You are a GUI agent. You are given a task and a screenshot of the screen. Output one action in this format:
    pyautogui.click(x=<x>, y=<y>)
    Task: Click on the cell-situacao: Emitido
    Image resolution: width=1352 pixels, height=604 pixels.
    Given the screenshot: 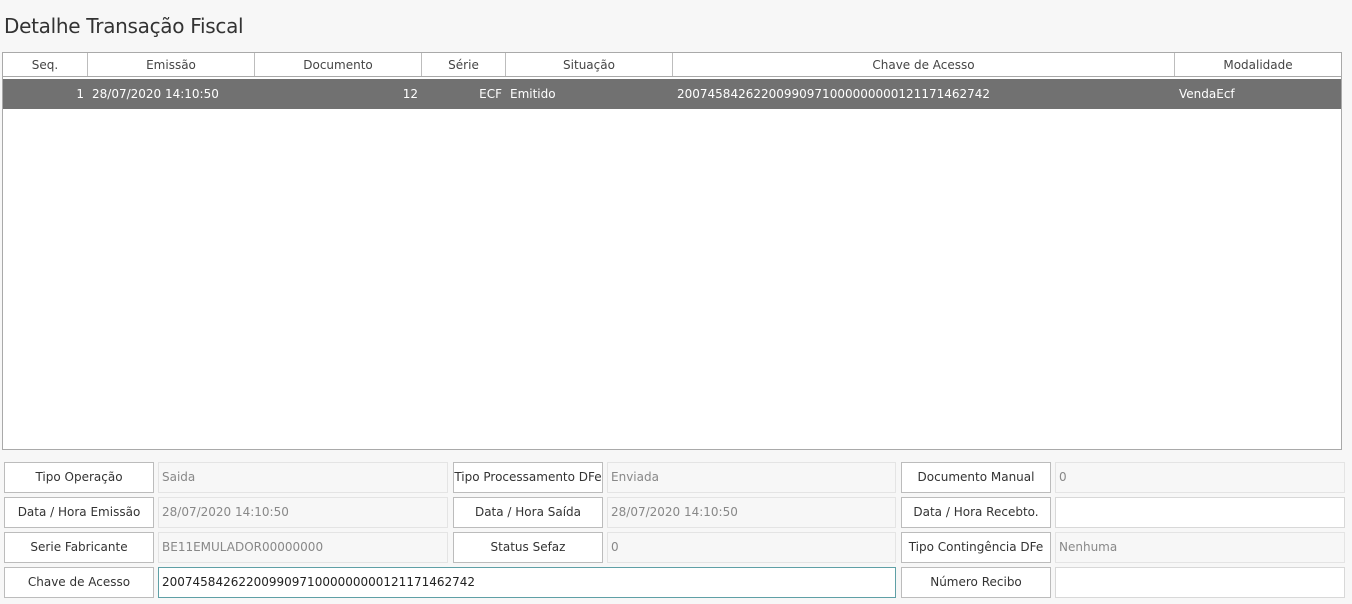 What is the action you would take?
    pyautogui.click(x=533, y=94)
    